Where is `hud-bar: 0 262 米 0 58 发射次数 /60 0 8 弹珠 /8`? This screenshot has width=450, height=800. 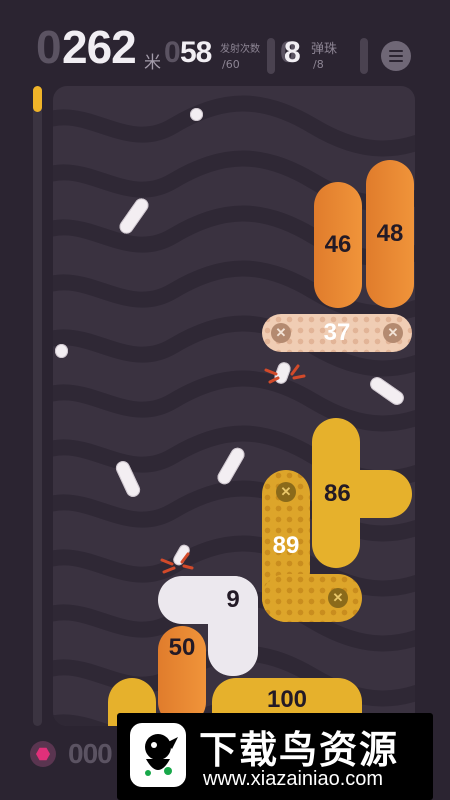
hud-bar: 0 262 米 0 58 发射次数 /60 0 8 弹珠 /8 is located at coordinates (225, 41).